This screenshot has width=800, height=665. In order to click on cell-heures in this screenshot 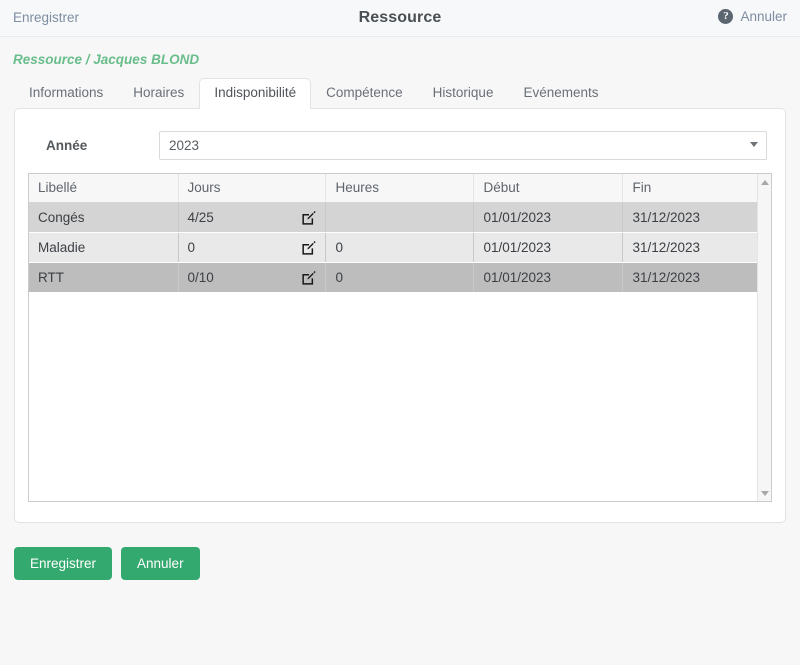, I will do `click(400, 217)`.